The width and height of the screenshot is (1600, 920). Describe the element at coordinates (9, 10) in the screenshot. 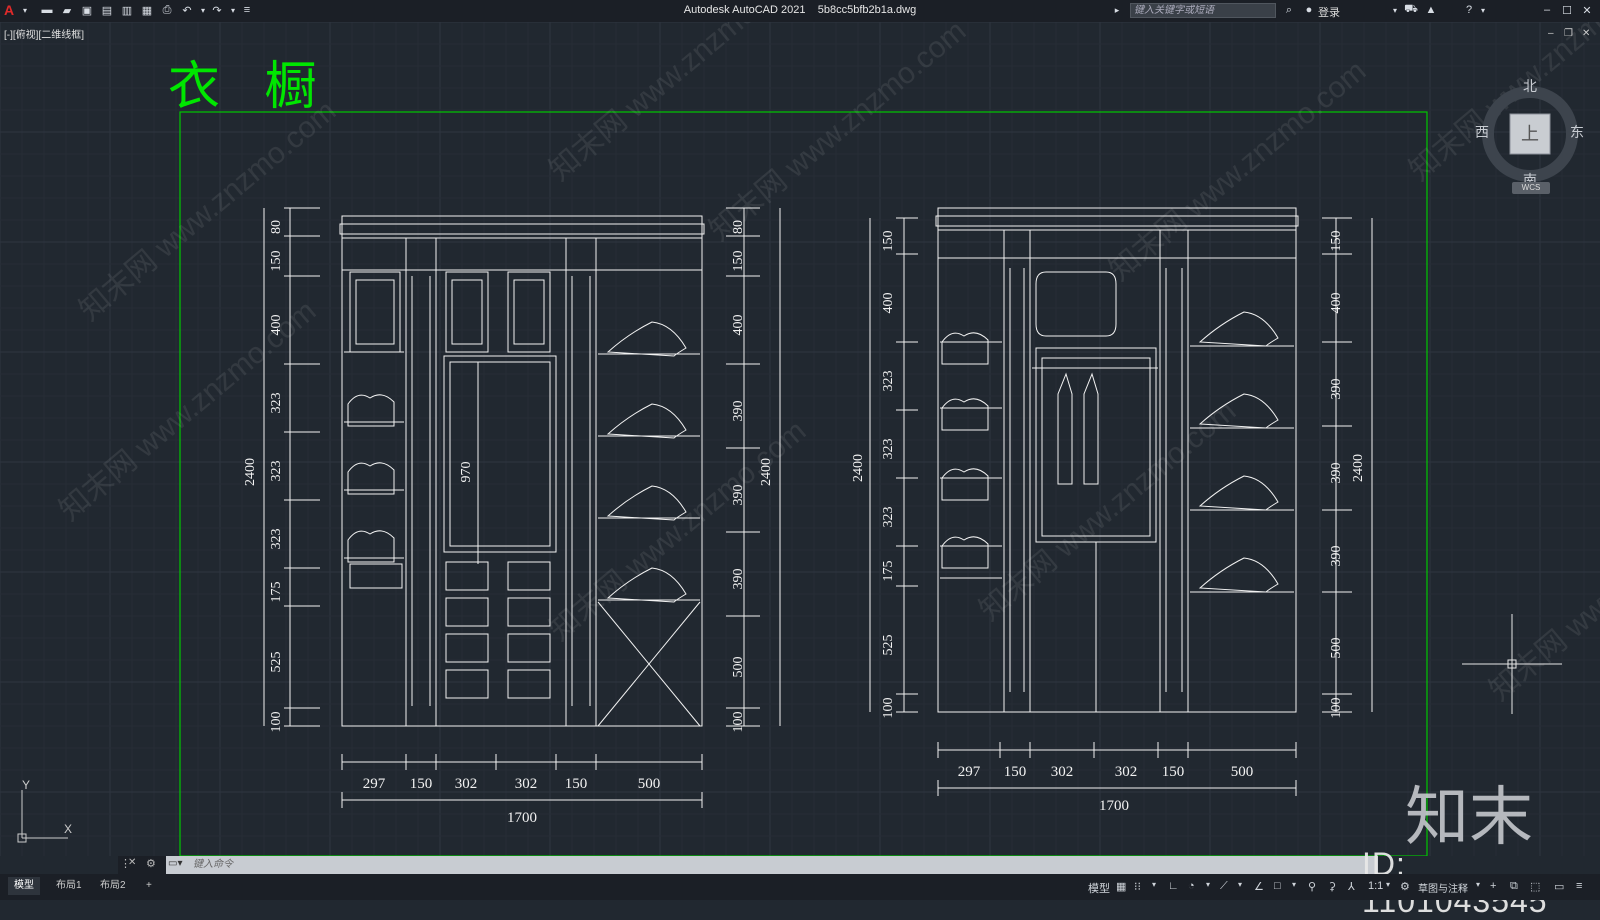

I see `autocad-logo-icon: A` at that location.